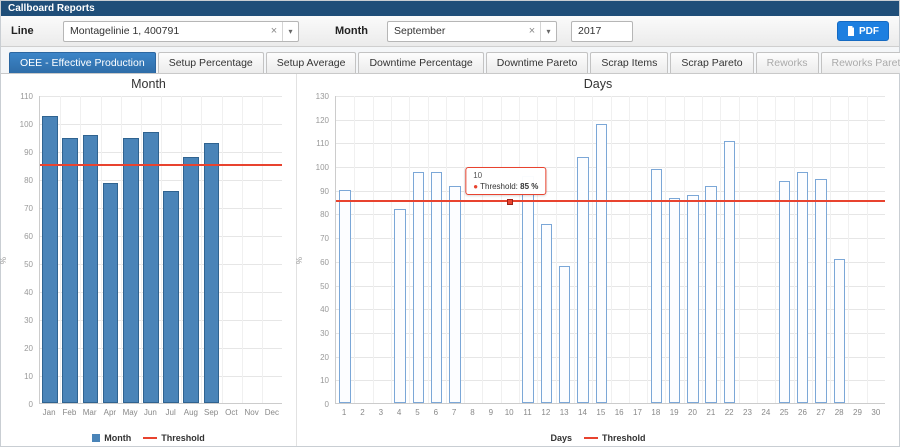 The width and height of the screenshot is (900, 447). I want to click on tooltip-value: ● Threshold: 85 %, so click(506, 187).